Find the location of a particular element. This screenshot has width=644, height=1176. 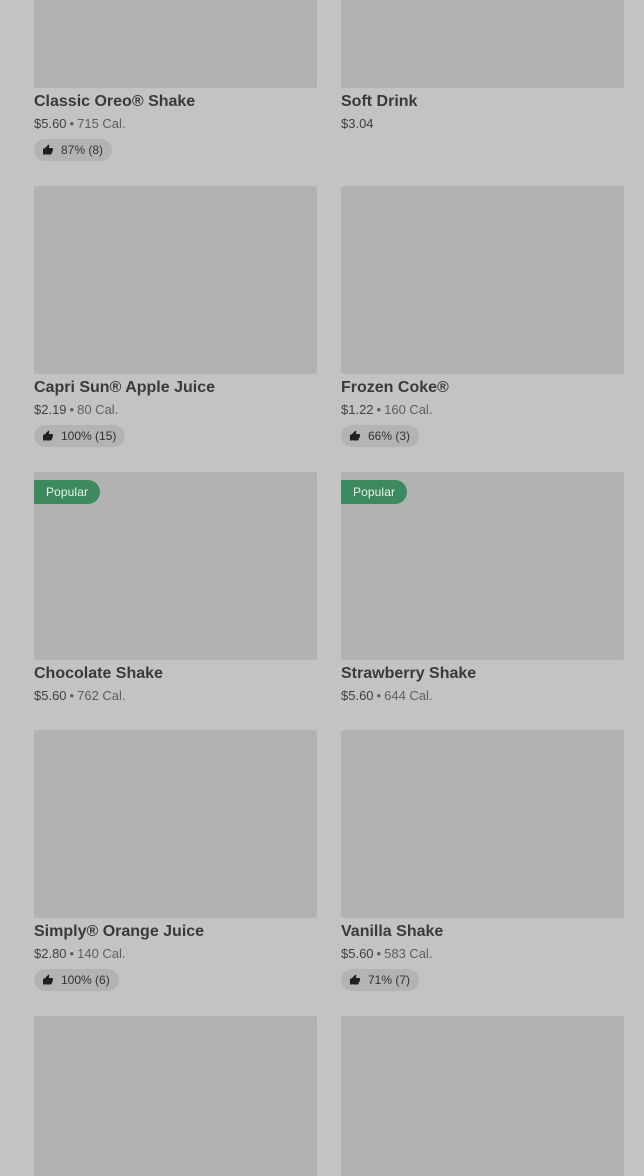

item-meta: $5.60 • 715 Cal. is located at coordinates (175, 124).